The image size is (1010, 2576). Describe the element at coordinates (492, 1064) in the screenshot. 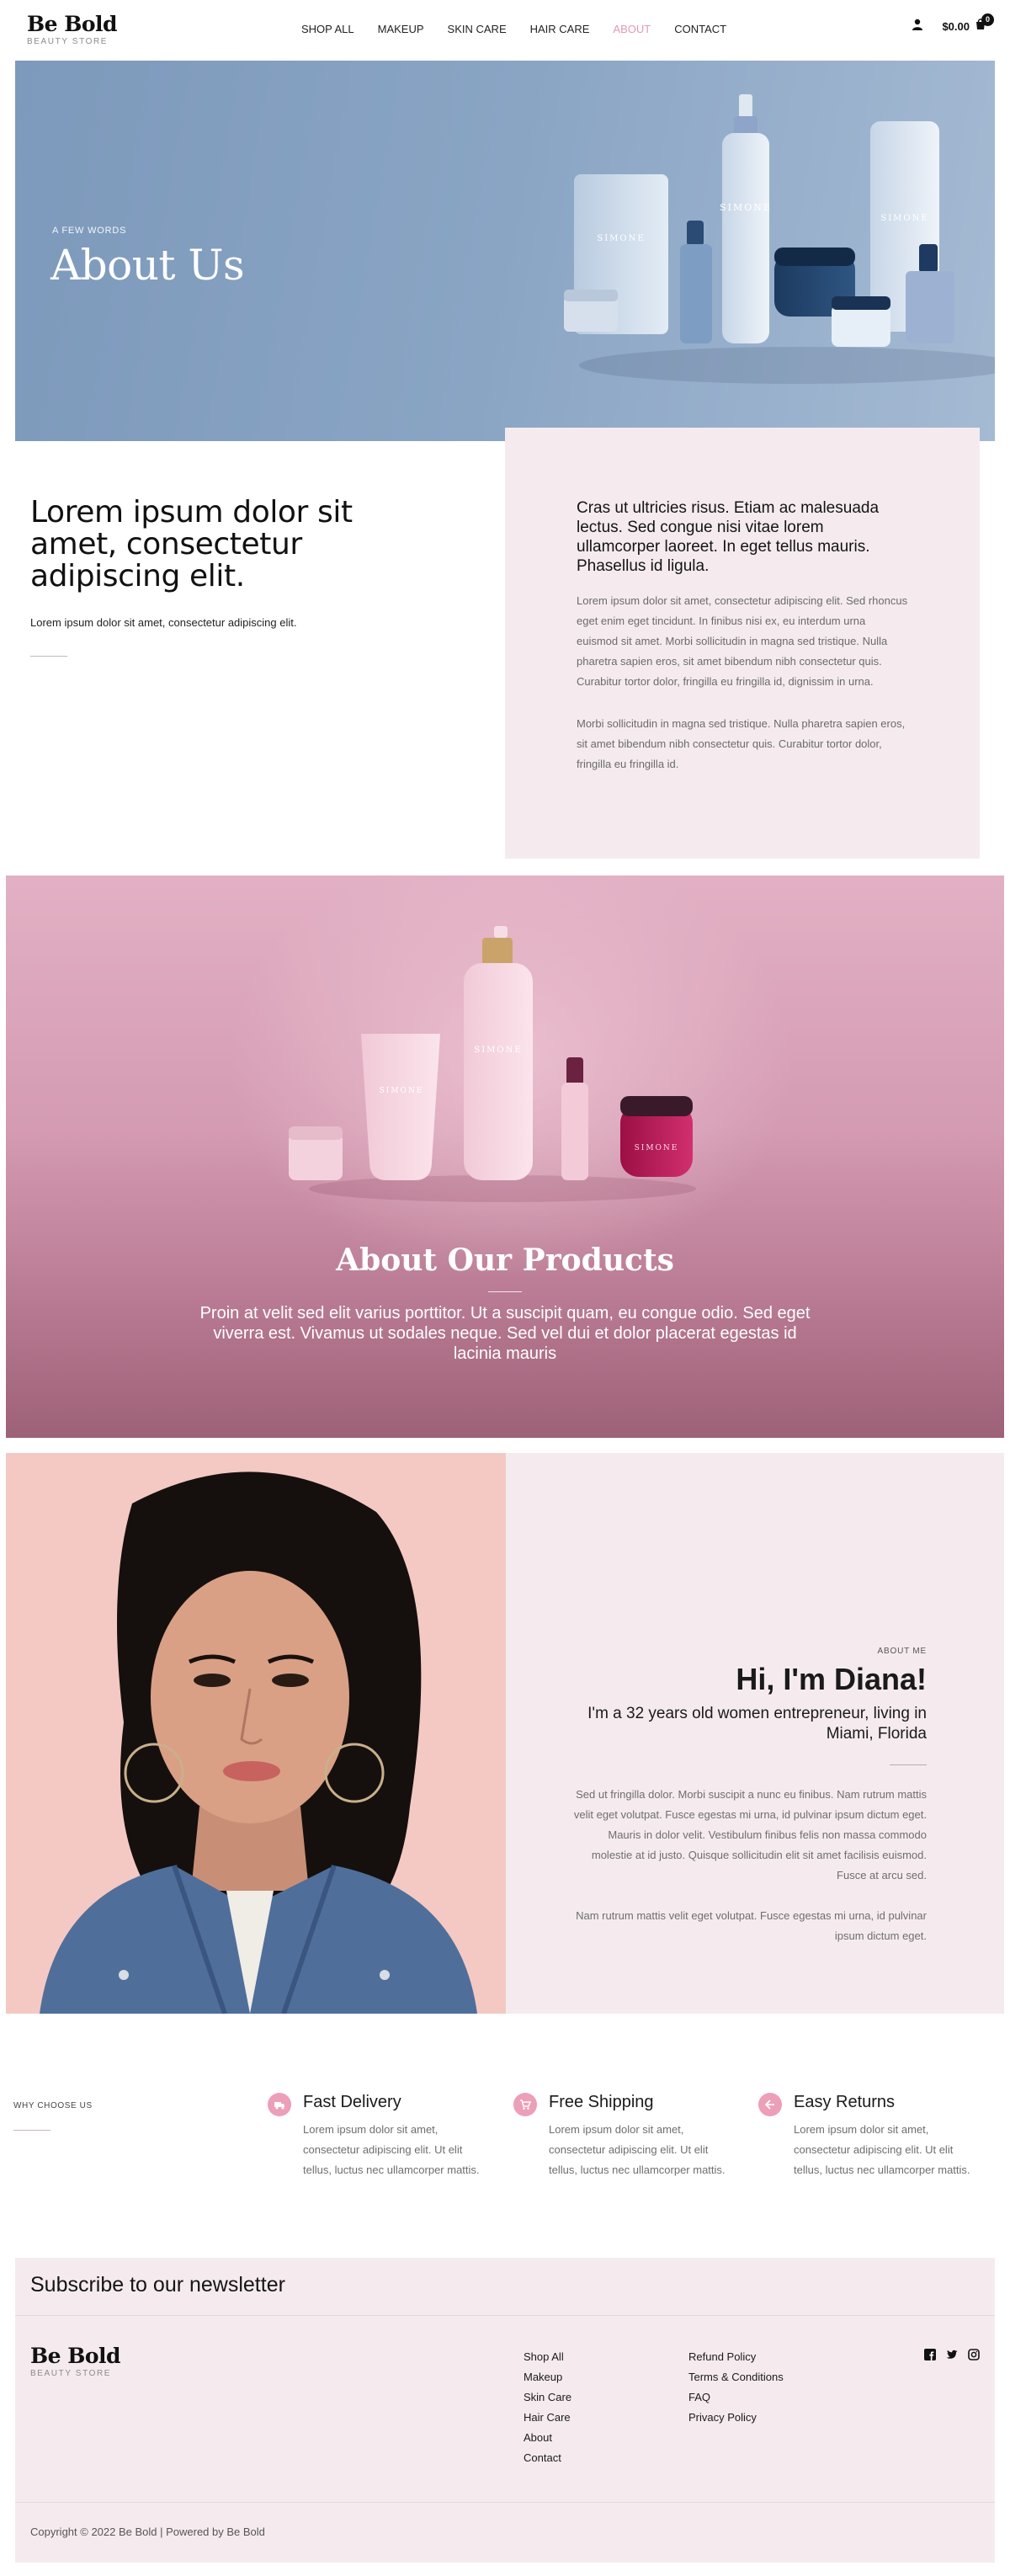

I see `products-image: SIMONE SIMONE SIMONE` at that location.